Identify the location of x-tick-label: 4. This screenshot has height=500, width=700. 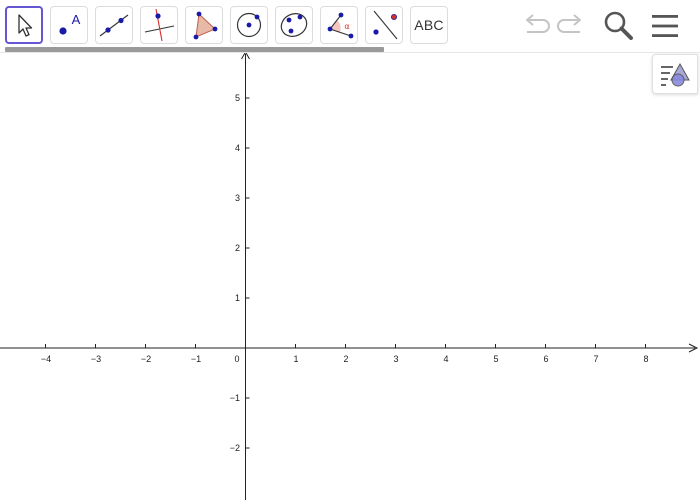
(445, 359).